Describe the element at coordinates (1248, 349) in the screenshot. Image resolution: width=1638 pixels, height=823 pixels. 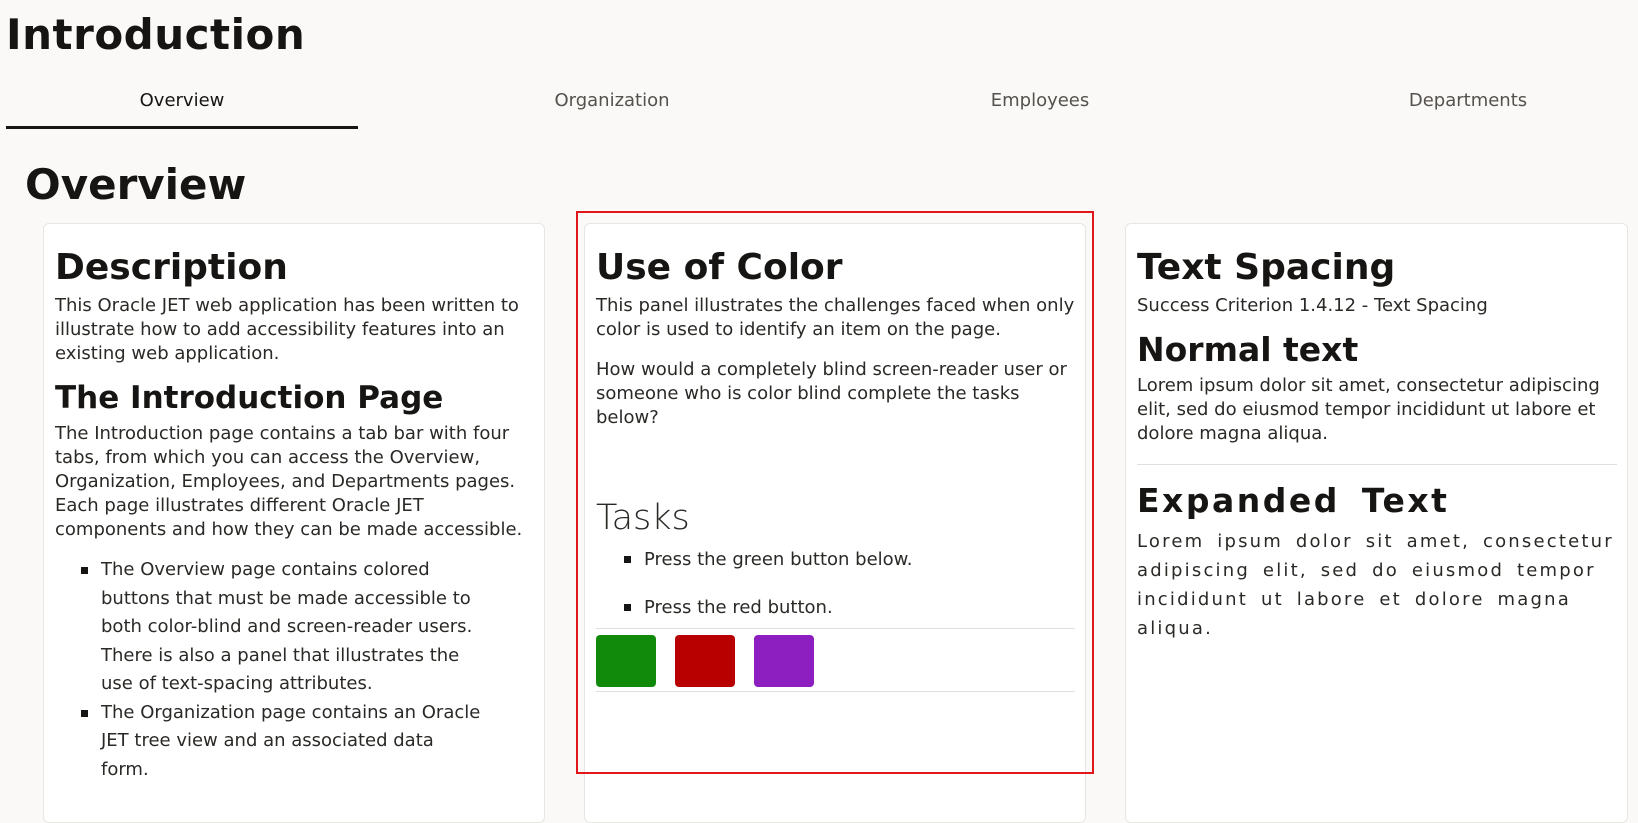
I see `normal-text-heading: Normal text` at that location.